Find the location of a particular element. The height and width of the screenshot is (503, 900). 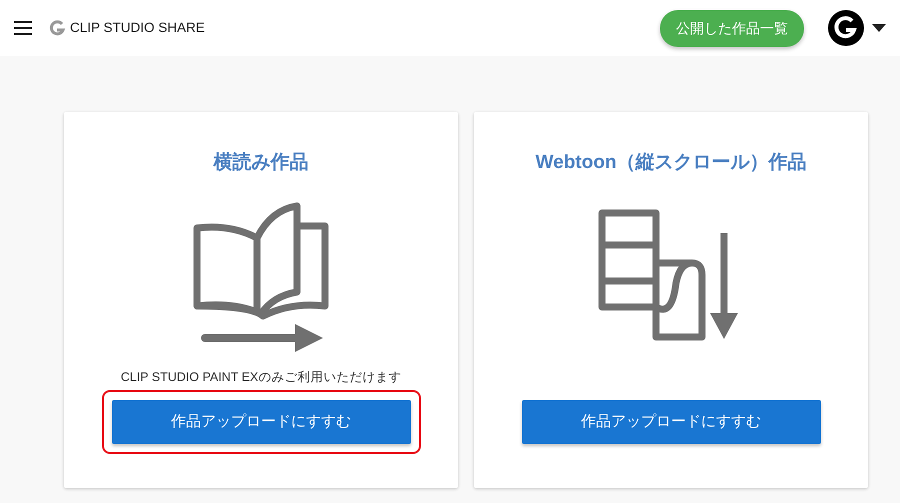

book-icon is located at coordinates (261, 277).